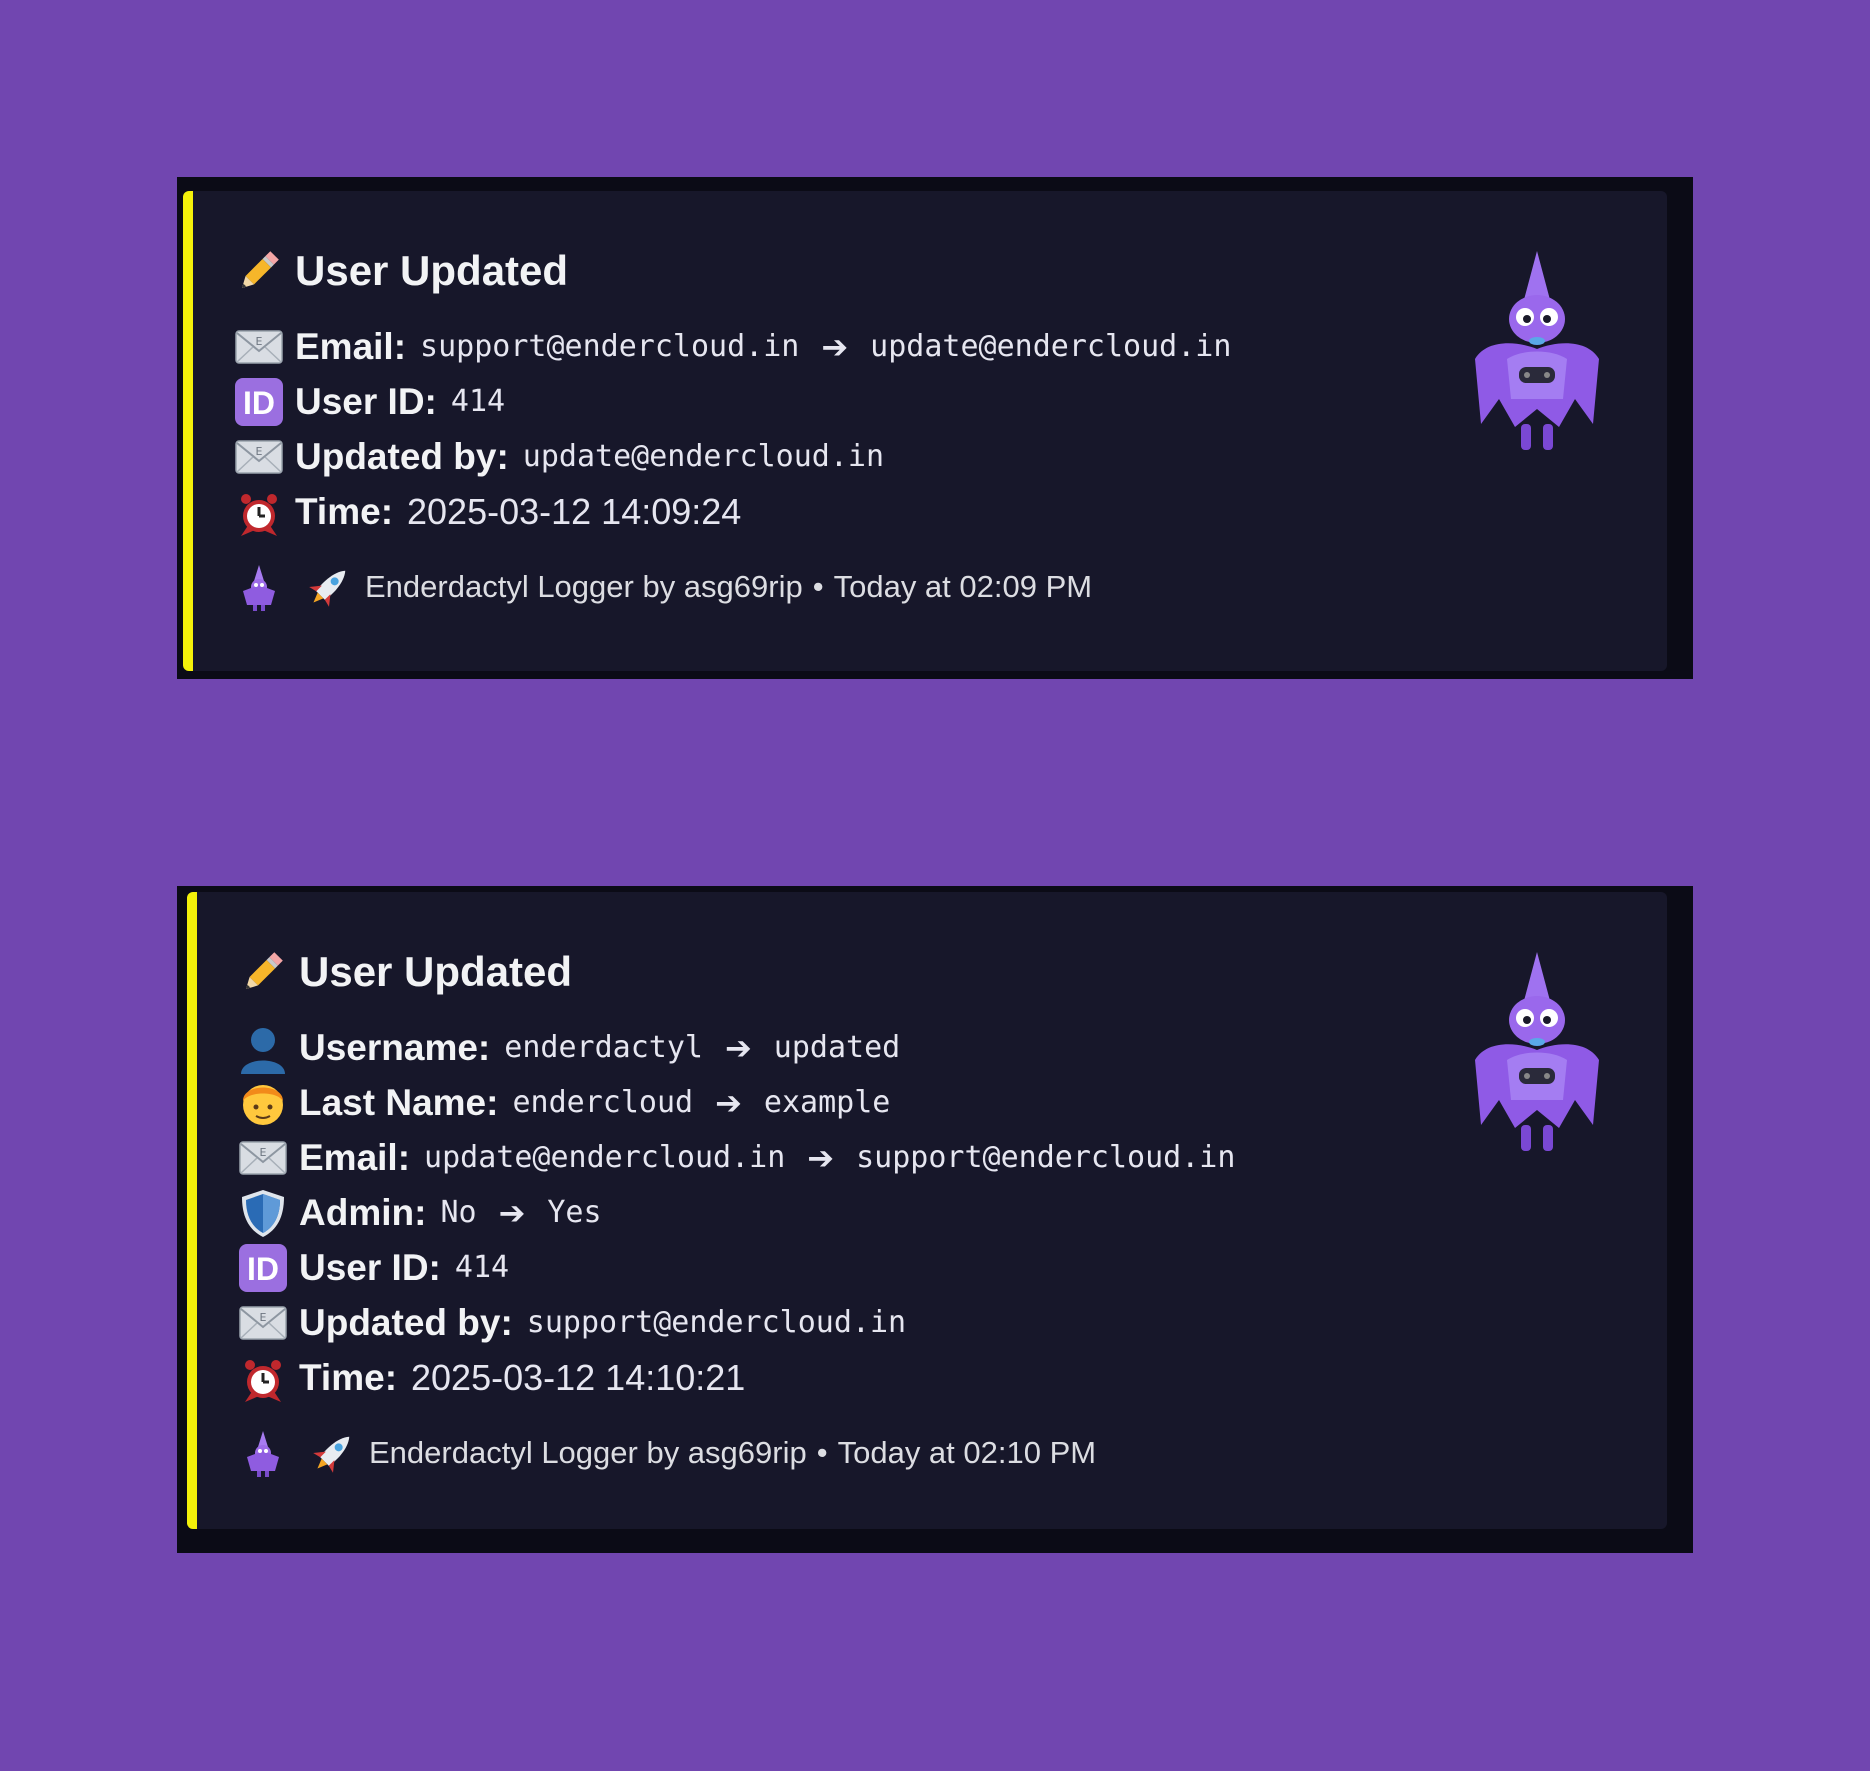 The width and height of the screenshot is (1870, 1771). I want to click on field-value: 2025-03-12 14:09:24, so click(574, 511).